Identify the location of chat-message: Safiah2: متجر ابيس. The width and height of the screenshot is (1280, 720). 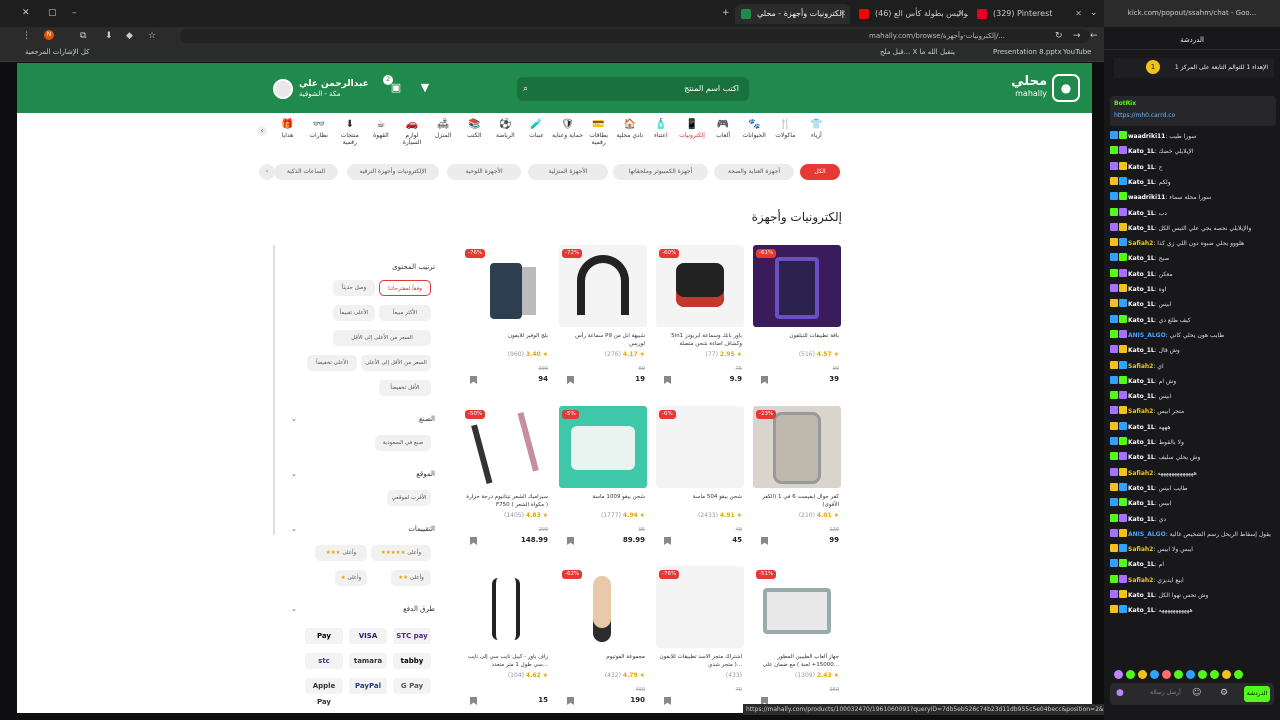
(1191, 412).